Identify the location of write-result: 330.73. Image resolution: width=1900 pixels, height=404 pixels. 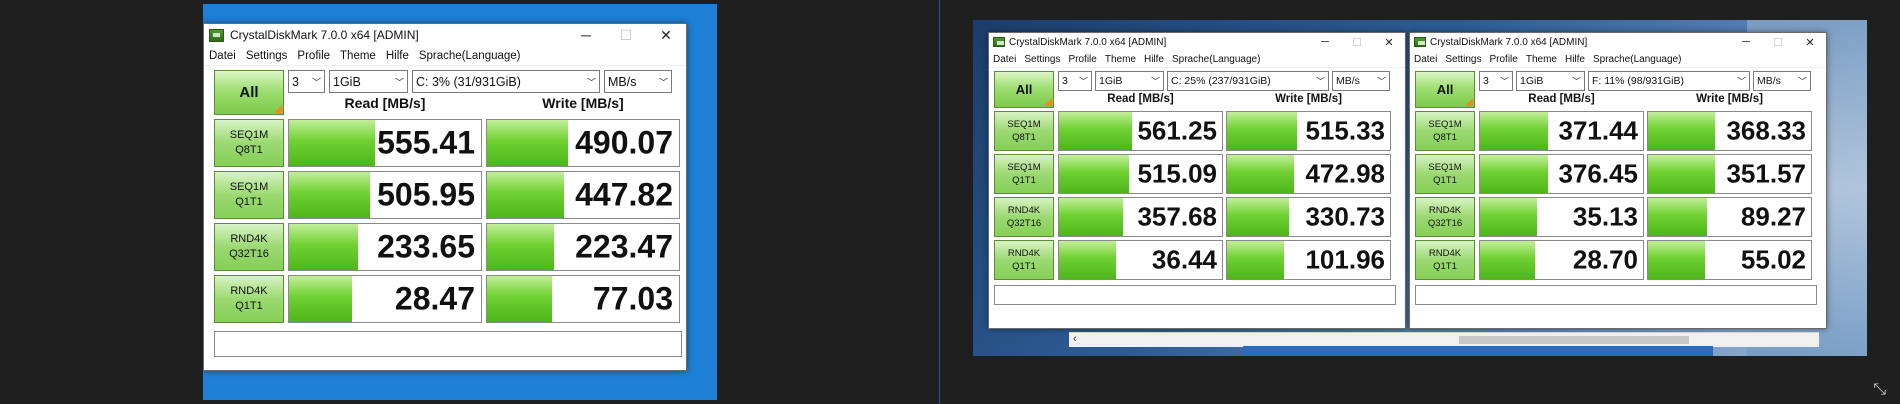
(1308, 217).